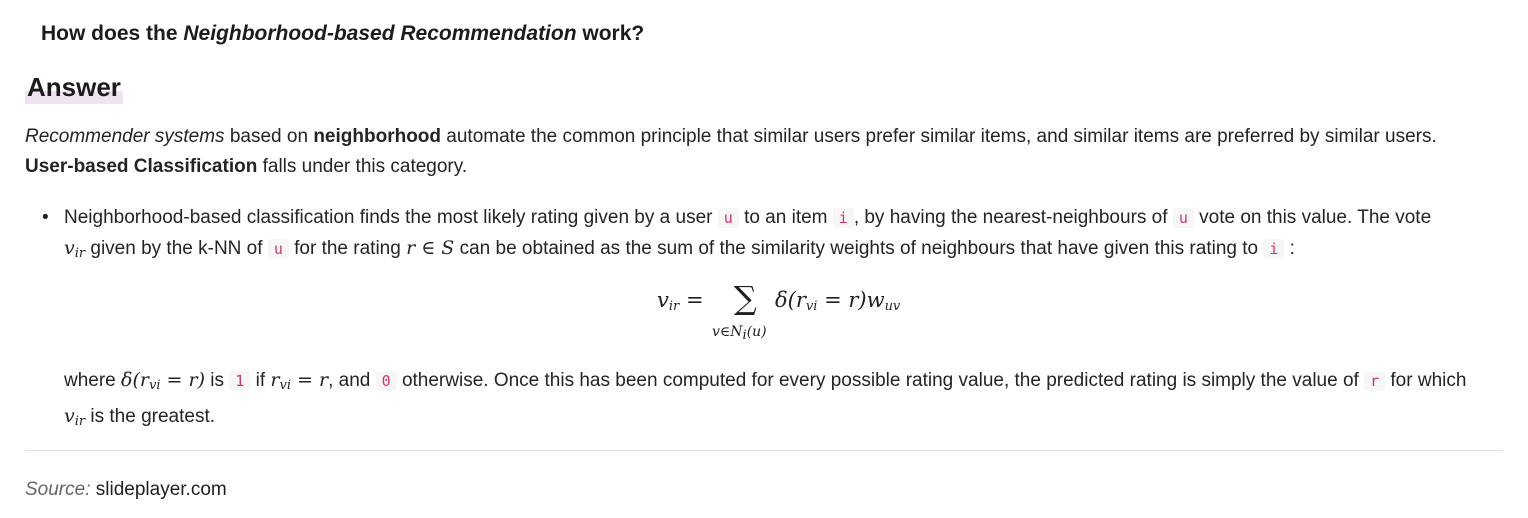 This screenshot has width=1528, height=518. Describe the element at coordinates (1315, 217) in the screenshot. I see `bullet-text: vote on this value. The vote` at that location.